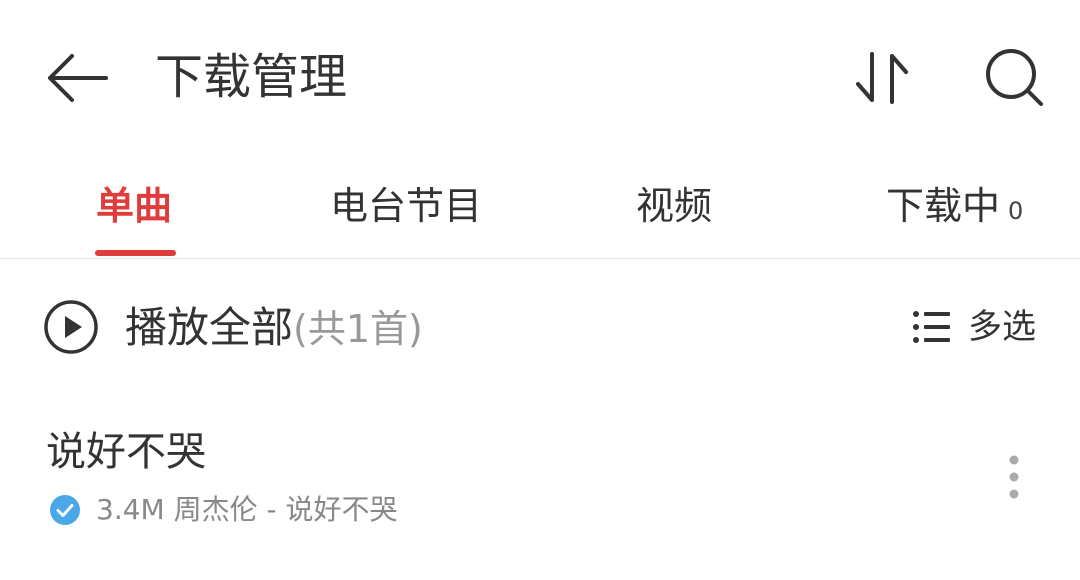  What do you see at coordinates (209, 327) in the screenshot?
I see `play-all-label: 播放全部` at bounding box center [209, 327].